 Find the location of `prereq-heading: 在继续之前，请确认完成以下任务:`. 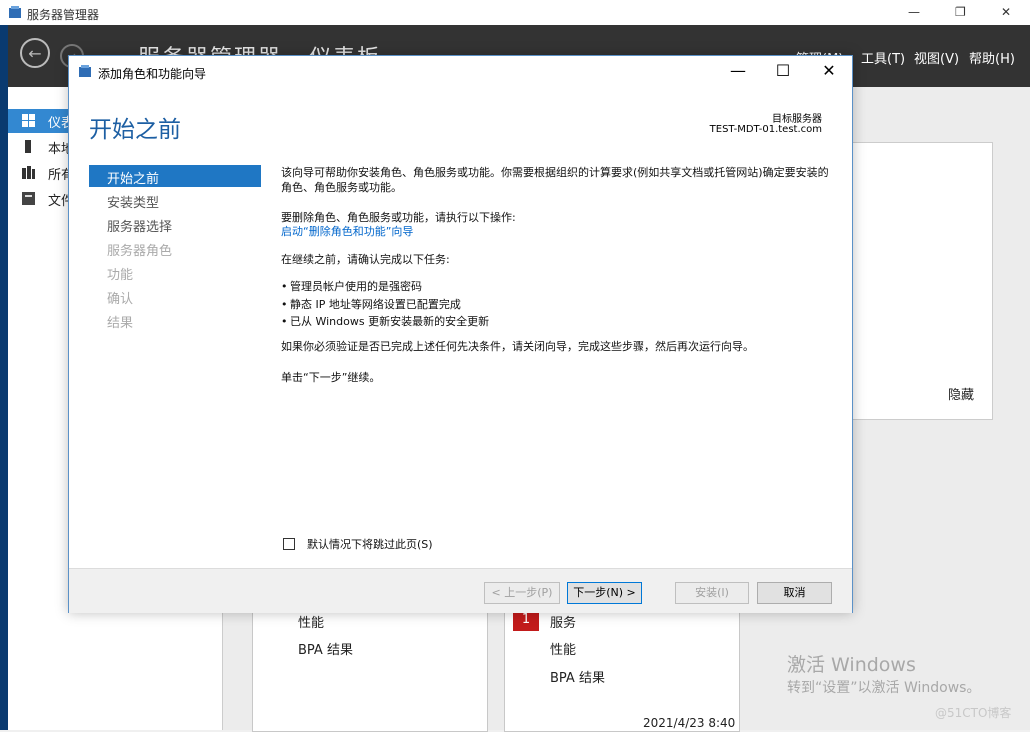

prereq-heading: 在继续之前，请确认完成以下任务: is located at coordinates (365, 259).